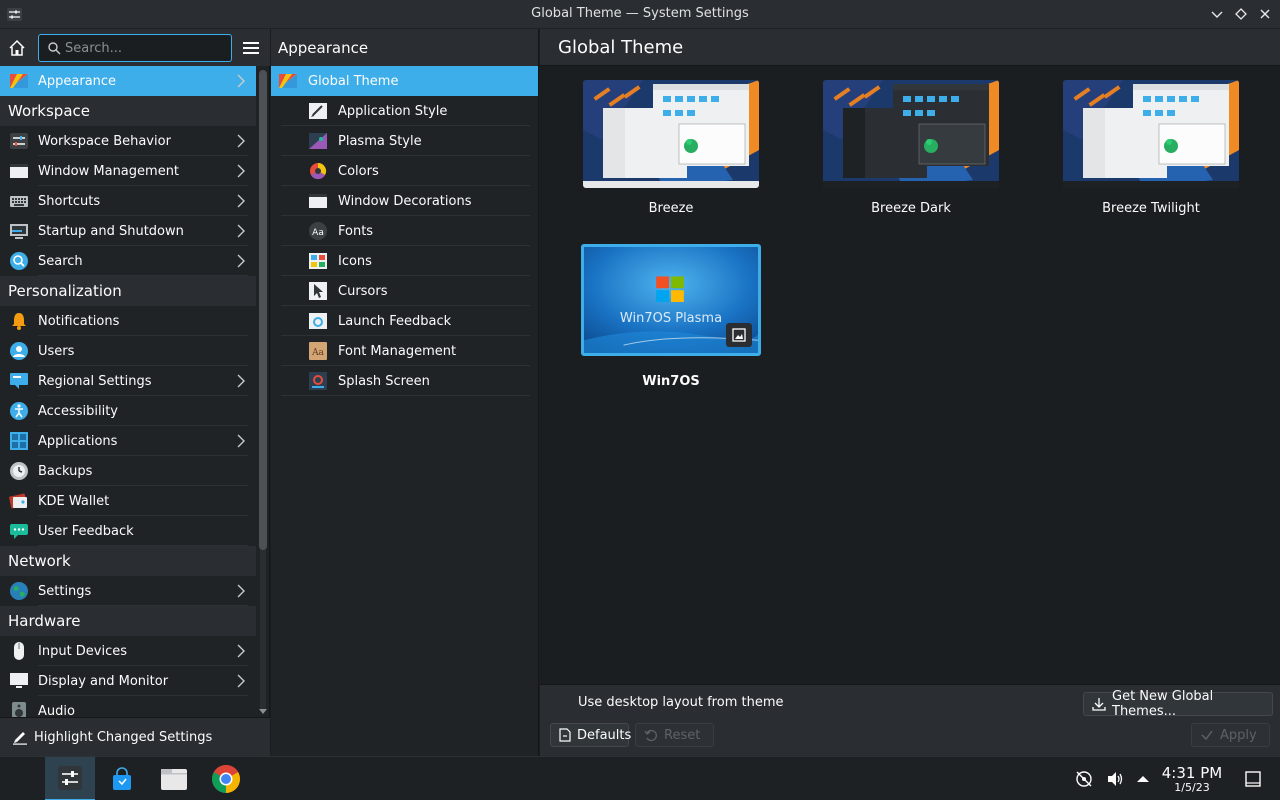 The image size is (1280, 800). I want to click on sidebar-item-label: Appearance, so click(77, 81).